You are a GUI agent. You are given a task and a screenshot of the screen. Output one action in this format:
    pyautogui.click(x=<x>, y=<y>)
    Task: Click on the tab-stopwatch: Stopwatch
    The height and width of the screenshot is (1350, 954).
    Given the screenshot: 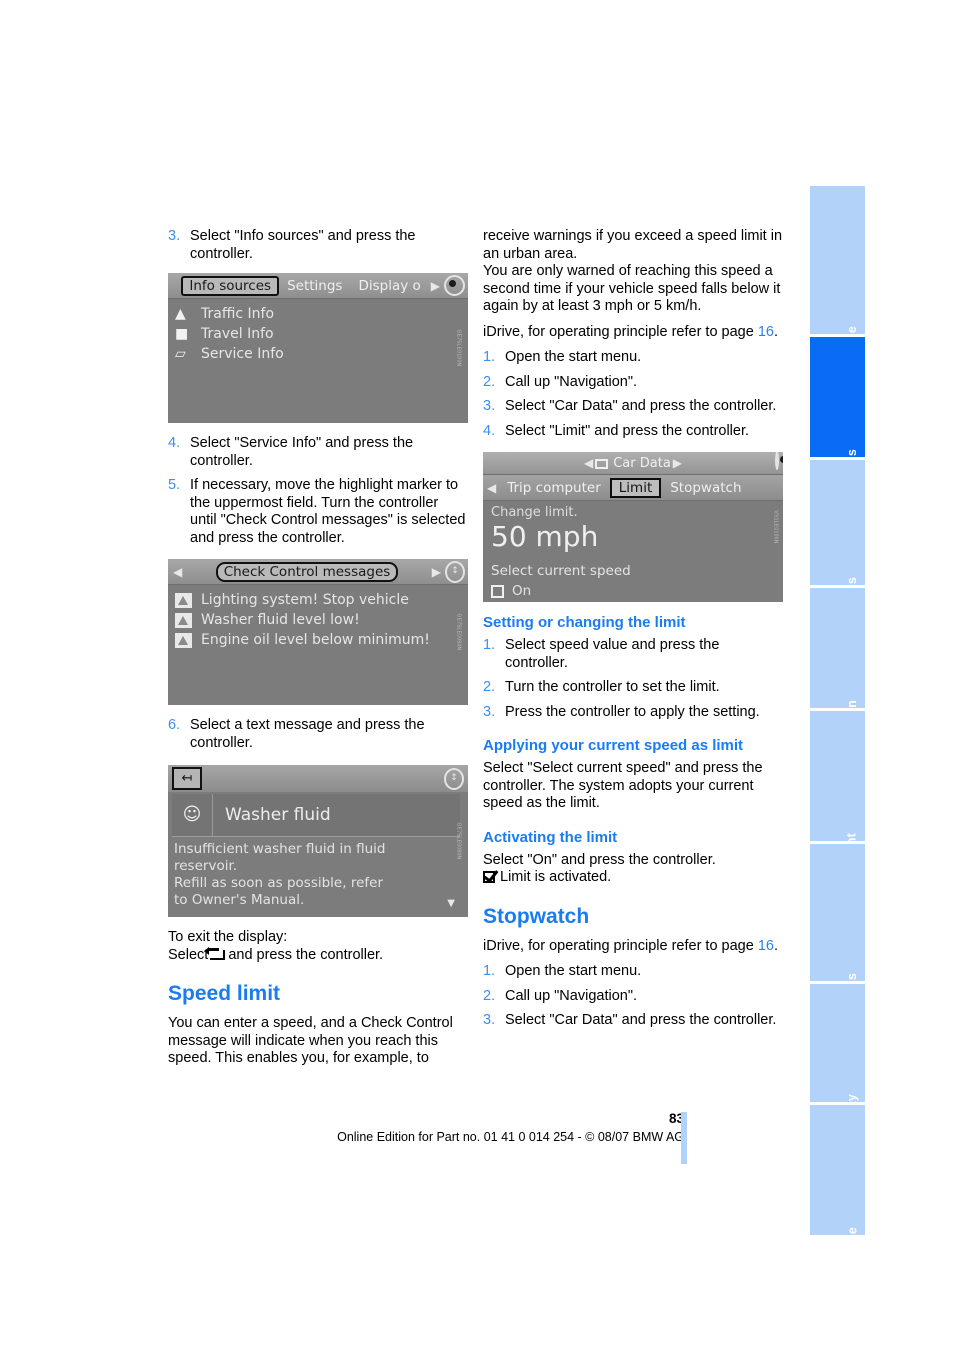 What is the action you would take?
    pyautogui.click(x=705, y=488)
    